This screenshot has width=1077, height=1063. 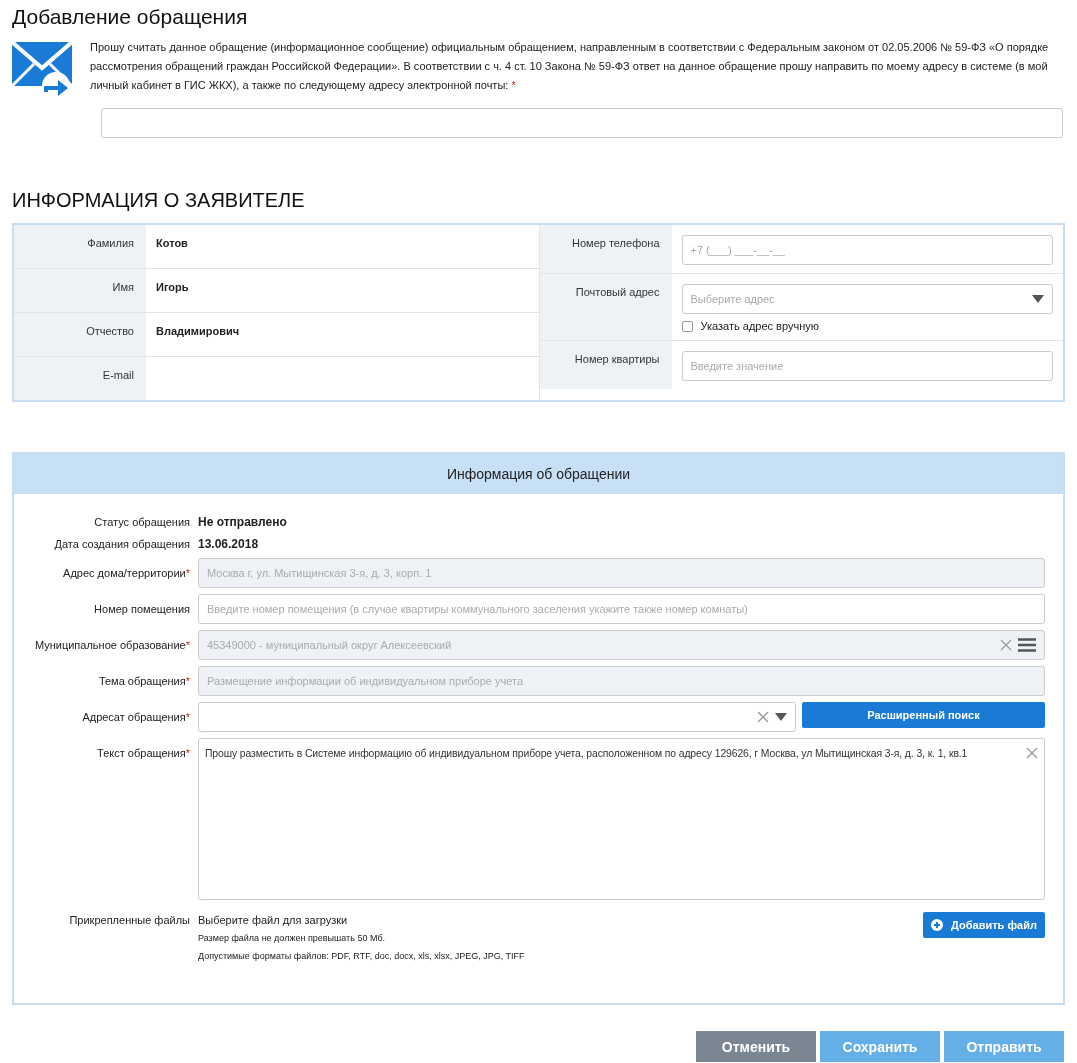 I want to click on field-label: Номер телефона, so click(x=605, y=249).